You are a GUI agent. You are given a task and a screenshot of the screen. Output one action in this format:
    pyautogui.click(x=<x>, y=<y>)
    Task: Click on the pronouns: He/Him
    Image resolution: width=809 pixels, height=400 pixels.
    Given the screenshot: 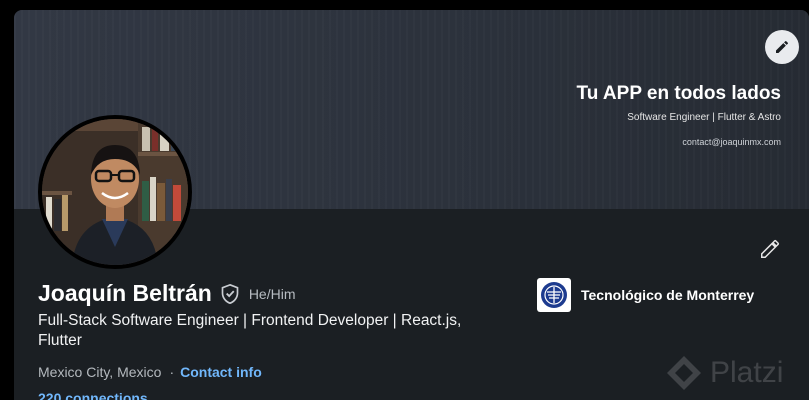 What is the action you would take?
    pyautogui.click(x=272, y=293)
    